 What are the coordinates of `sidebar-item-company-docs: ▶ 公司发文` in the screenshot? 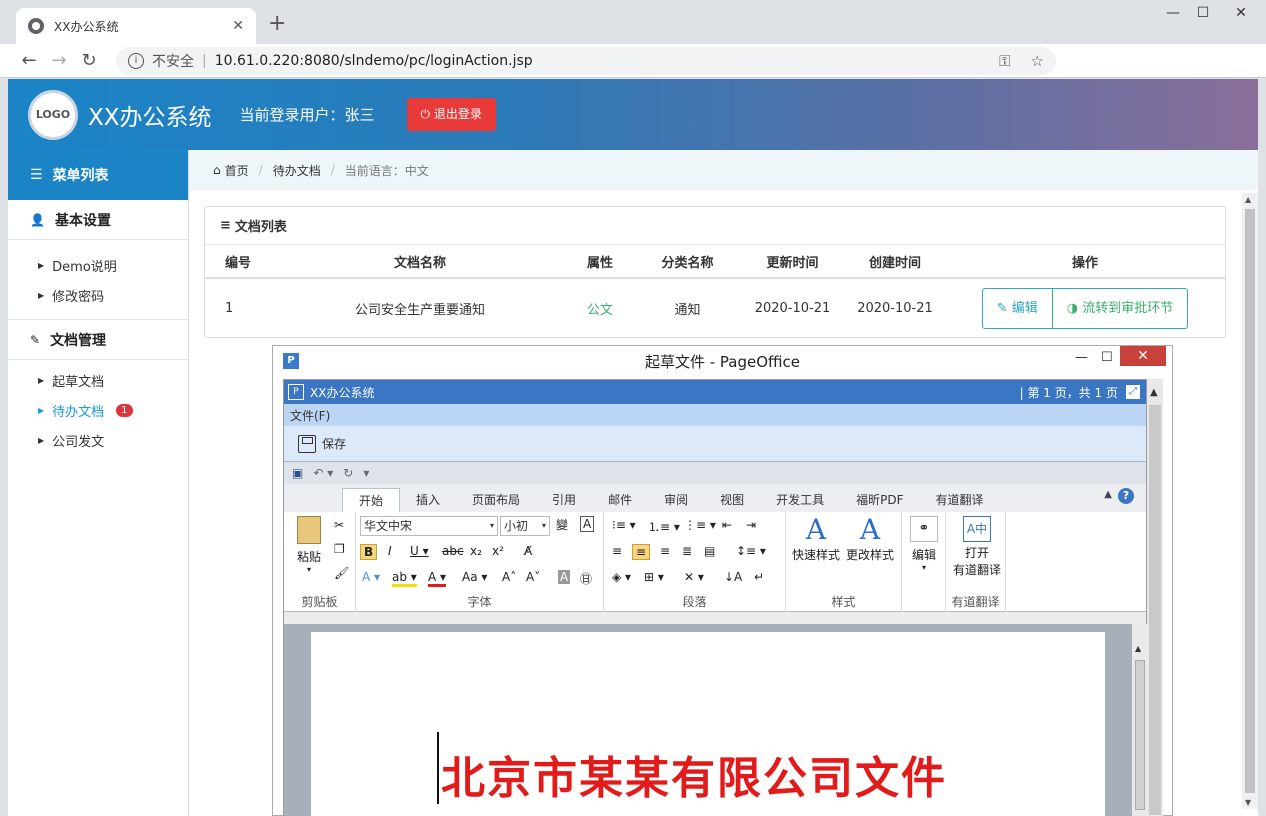 It's located at (98, 440).